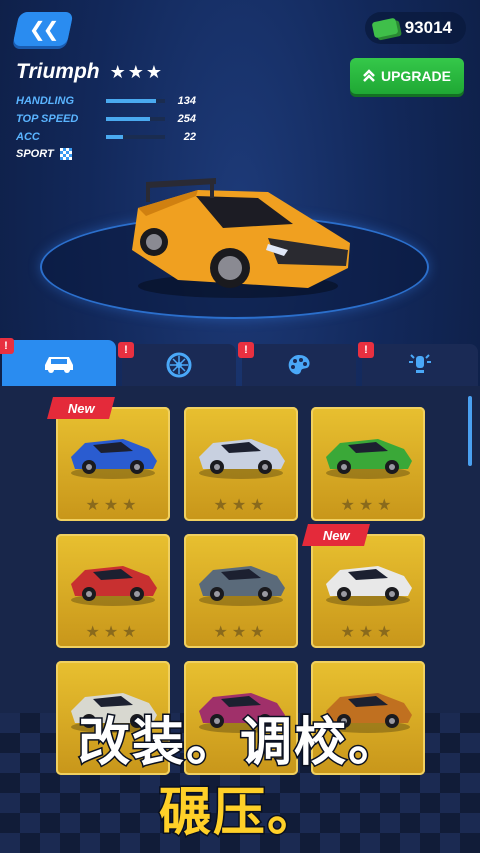 Image resolution: width=480 pixels, height=853 pixels. What do you see at coordinates (59, 365) in the screenshot?
I see `car-icon` at bounding box center [59, 365].